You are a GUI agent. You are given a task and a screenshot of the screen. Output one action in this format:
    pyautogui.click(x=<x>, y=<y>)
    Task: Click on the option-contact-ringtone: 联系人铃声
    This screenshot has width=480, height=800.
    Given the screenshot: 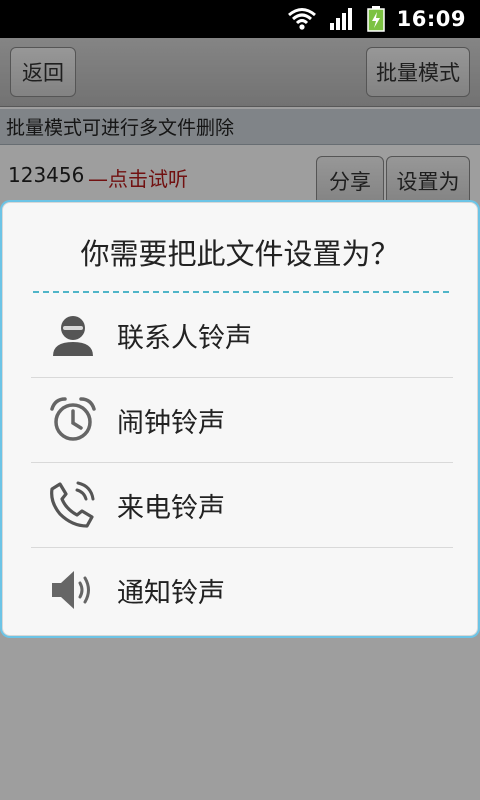 What is the action you would take?
    pyautogui.click(x=242, y=335)
    